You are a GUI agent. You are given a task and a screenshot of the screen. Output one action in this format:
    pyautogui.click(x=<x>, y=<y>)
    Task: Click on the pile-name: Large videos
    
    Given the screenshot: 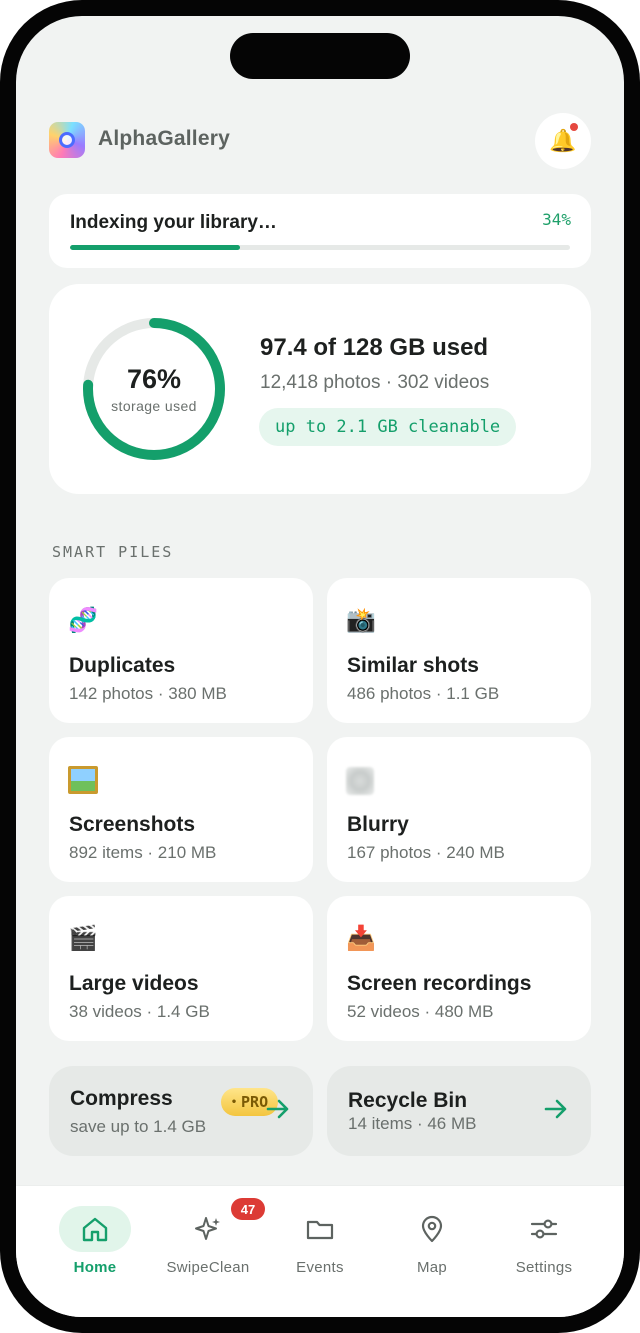 What is the action you would take?
    pyautogui.click(x=134, y=983)
    